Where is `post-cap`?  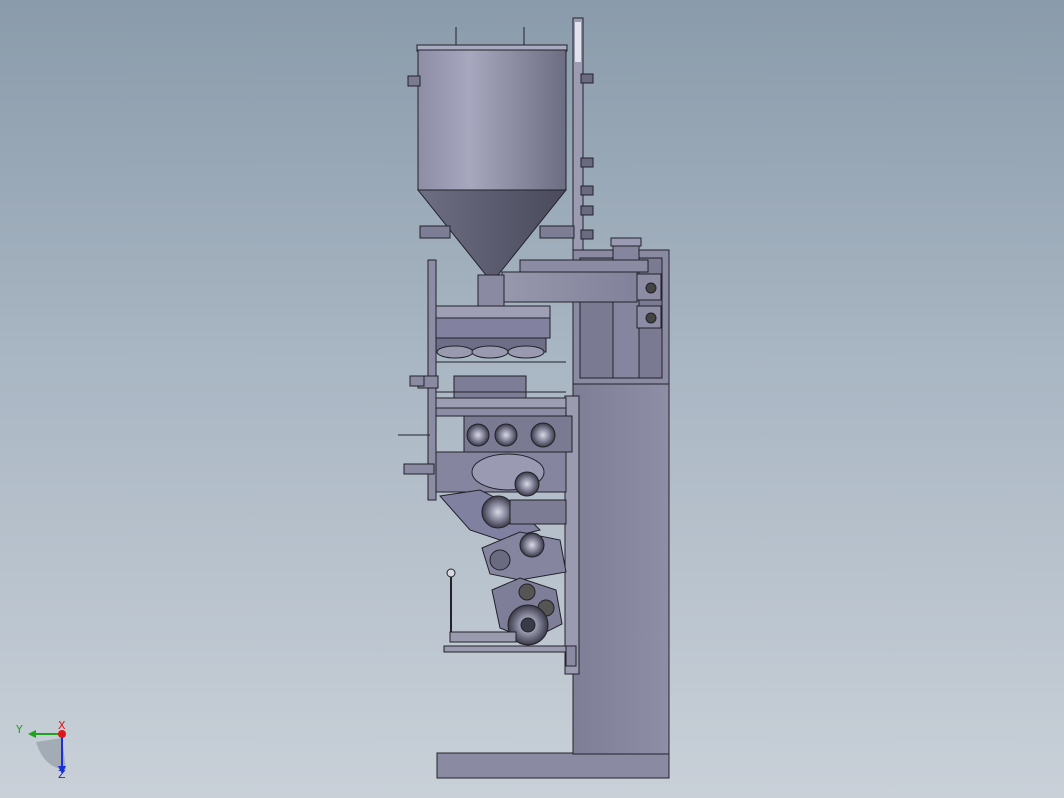
post-cap is located at coordinates (626, 242).